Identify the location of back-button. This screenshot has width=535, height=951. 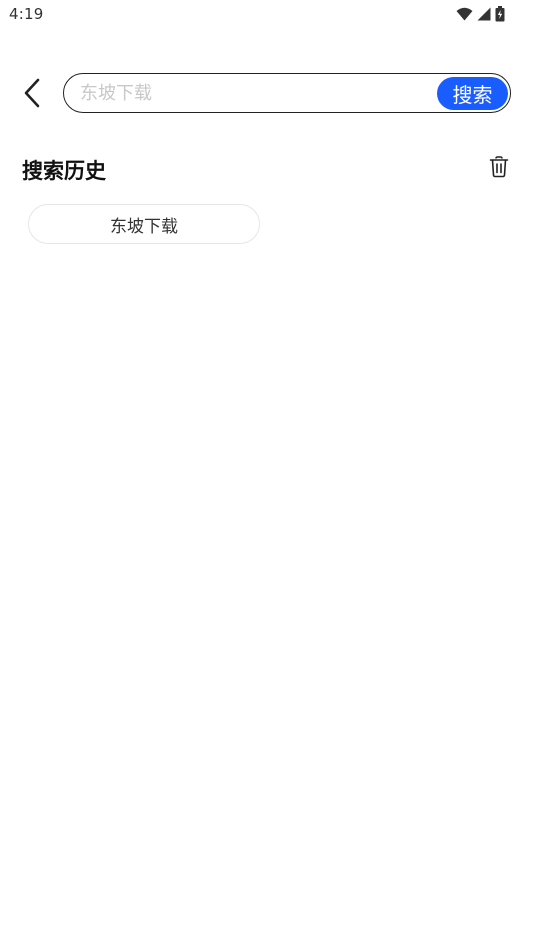
(32, 95).